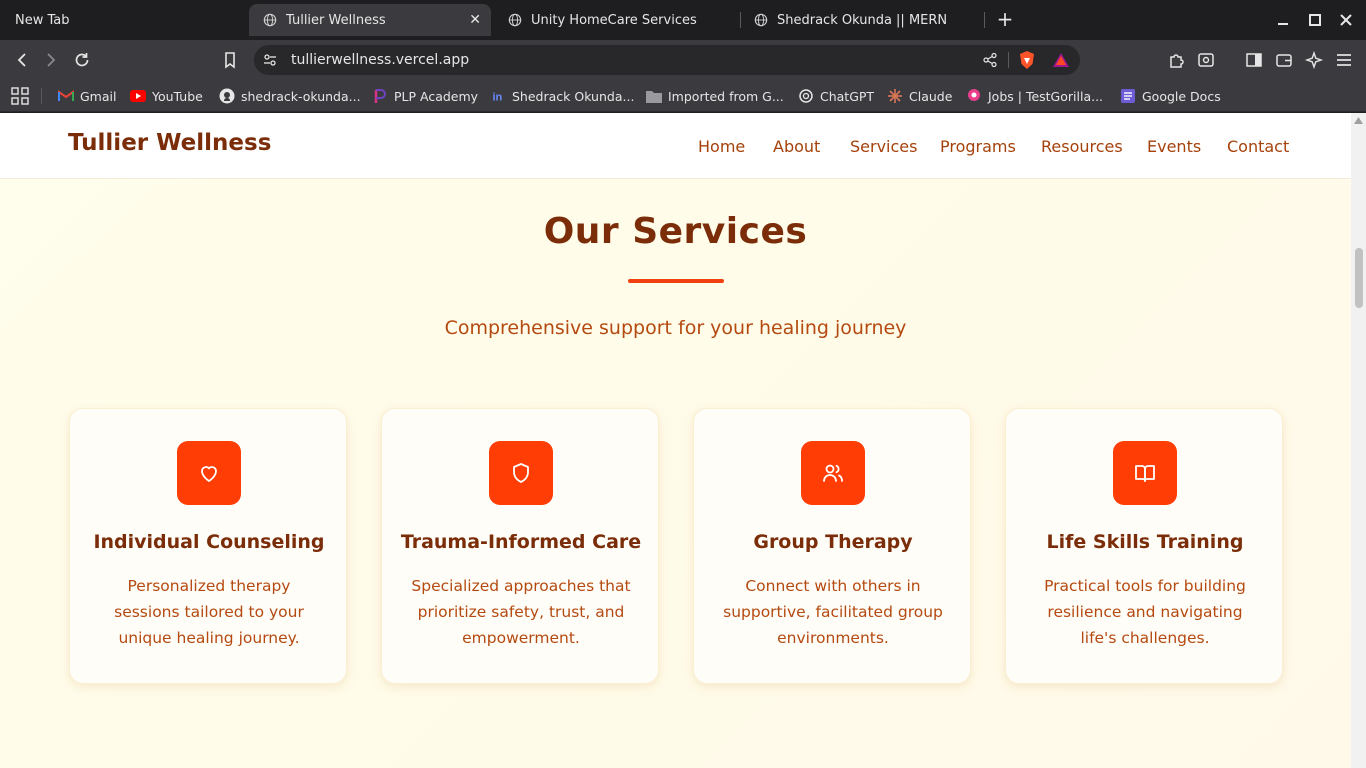  What do you see at coordinates (521, 542) in the screenshot?
I see `card-title: Trauma-Informed Care` at bounding box center [521, 542].